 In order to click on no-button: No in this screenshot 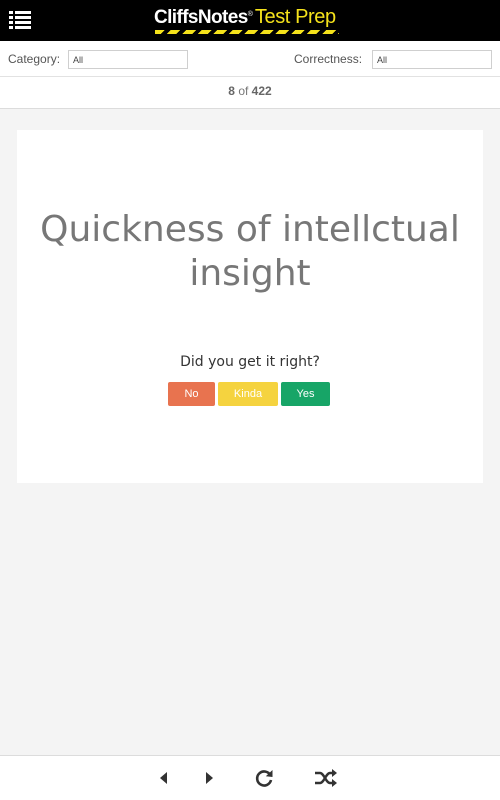, I will do `click(191, 394)`.